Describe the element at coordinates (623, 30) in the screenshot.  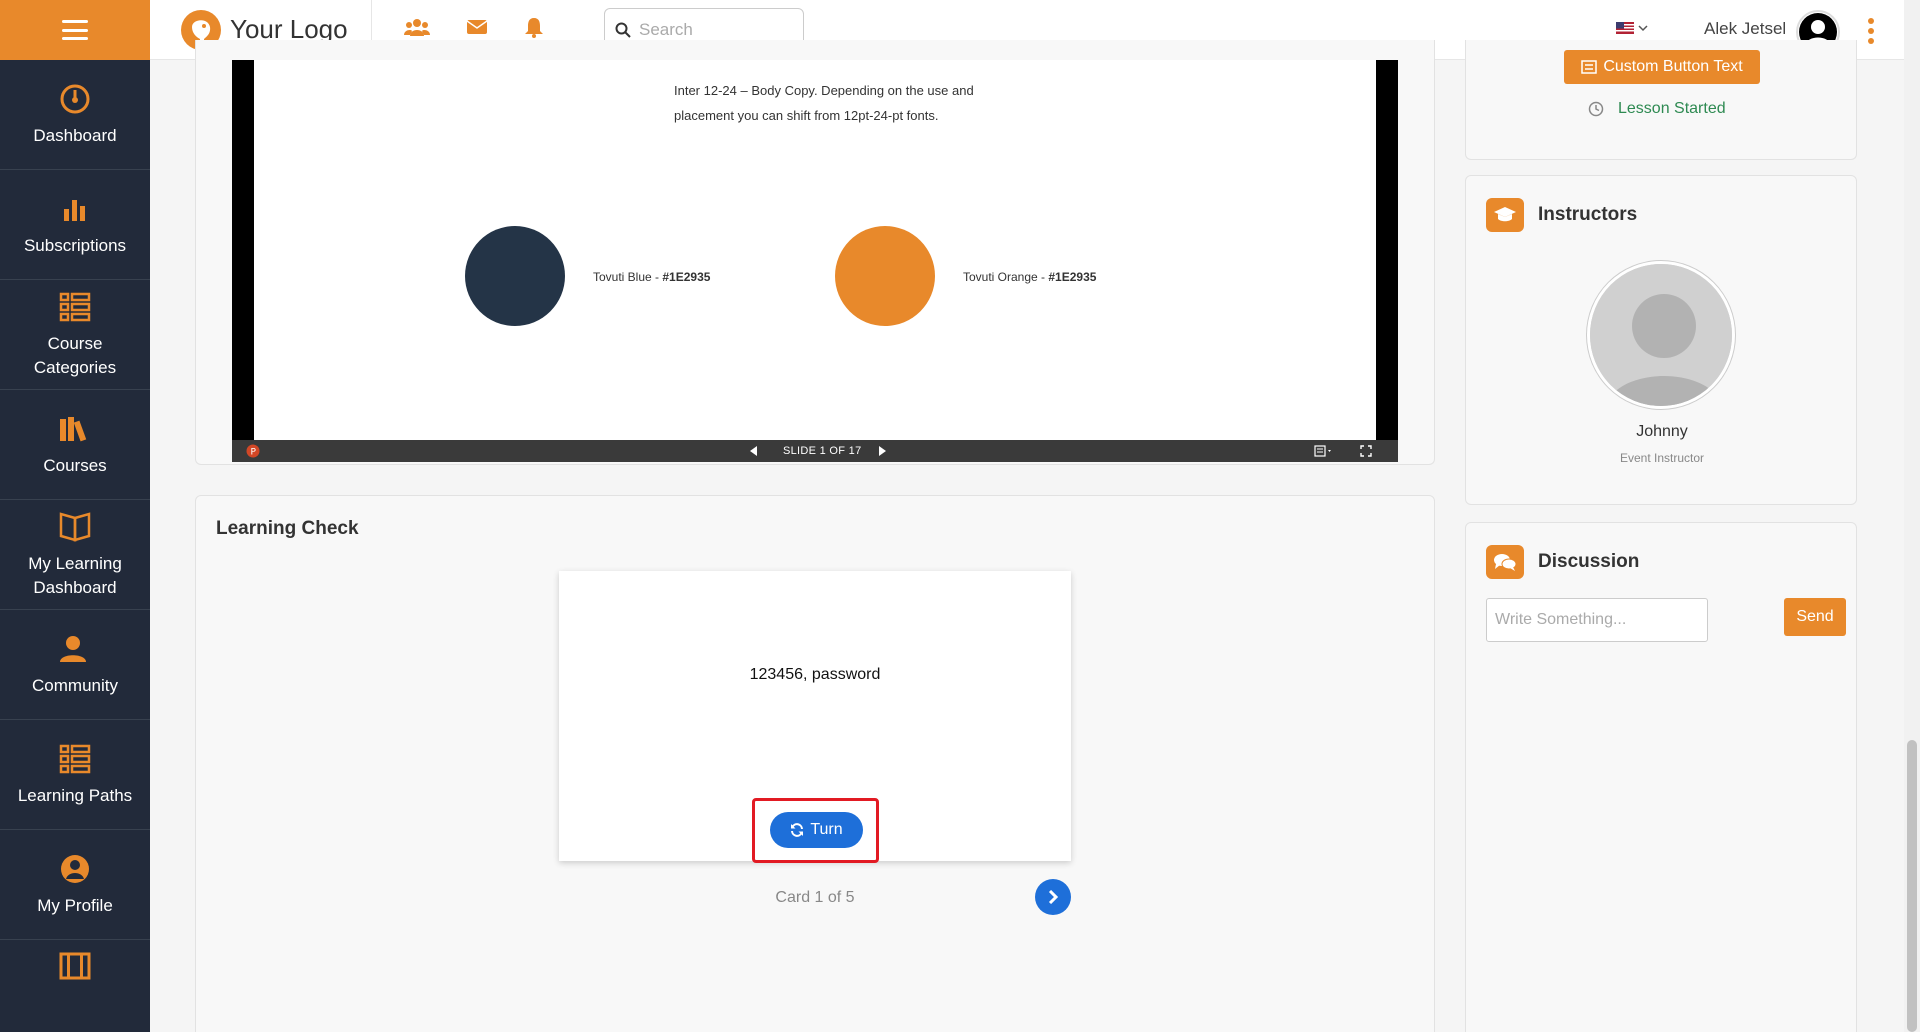
I see `search-icon` at that location.